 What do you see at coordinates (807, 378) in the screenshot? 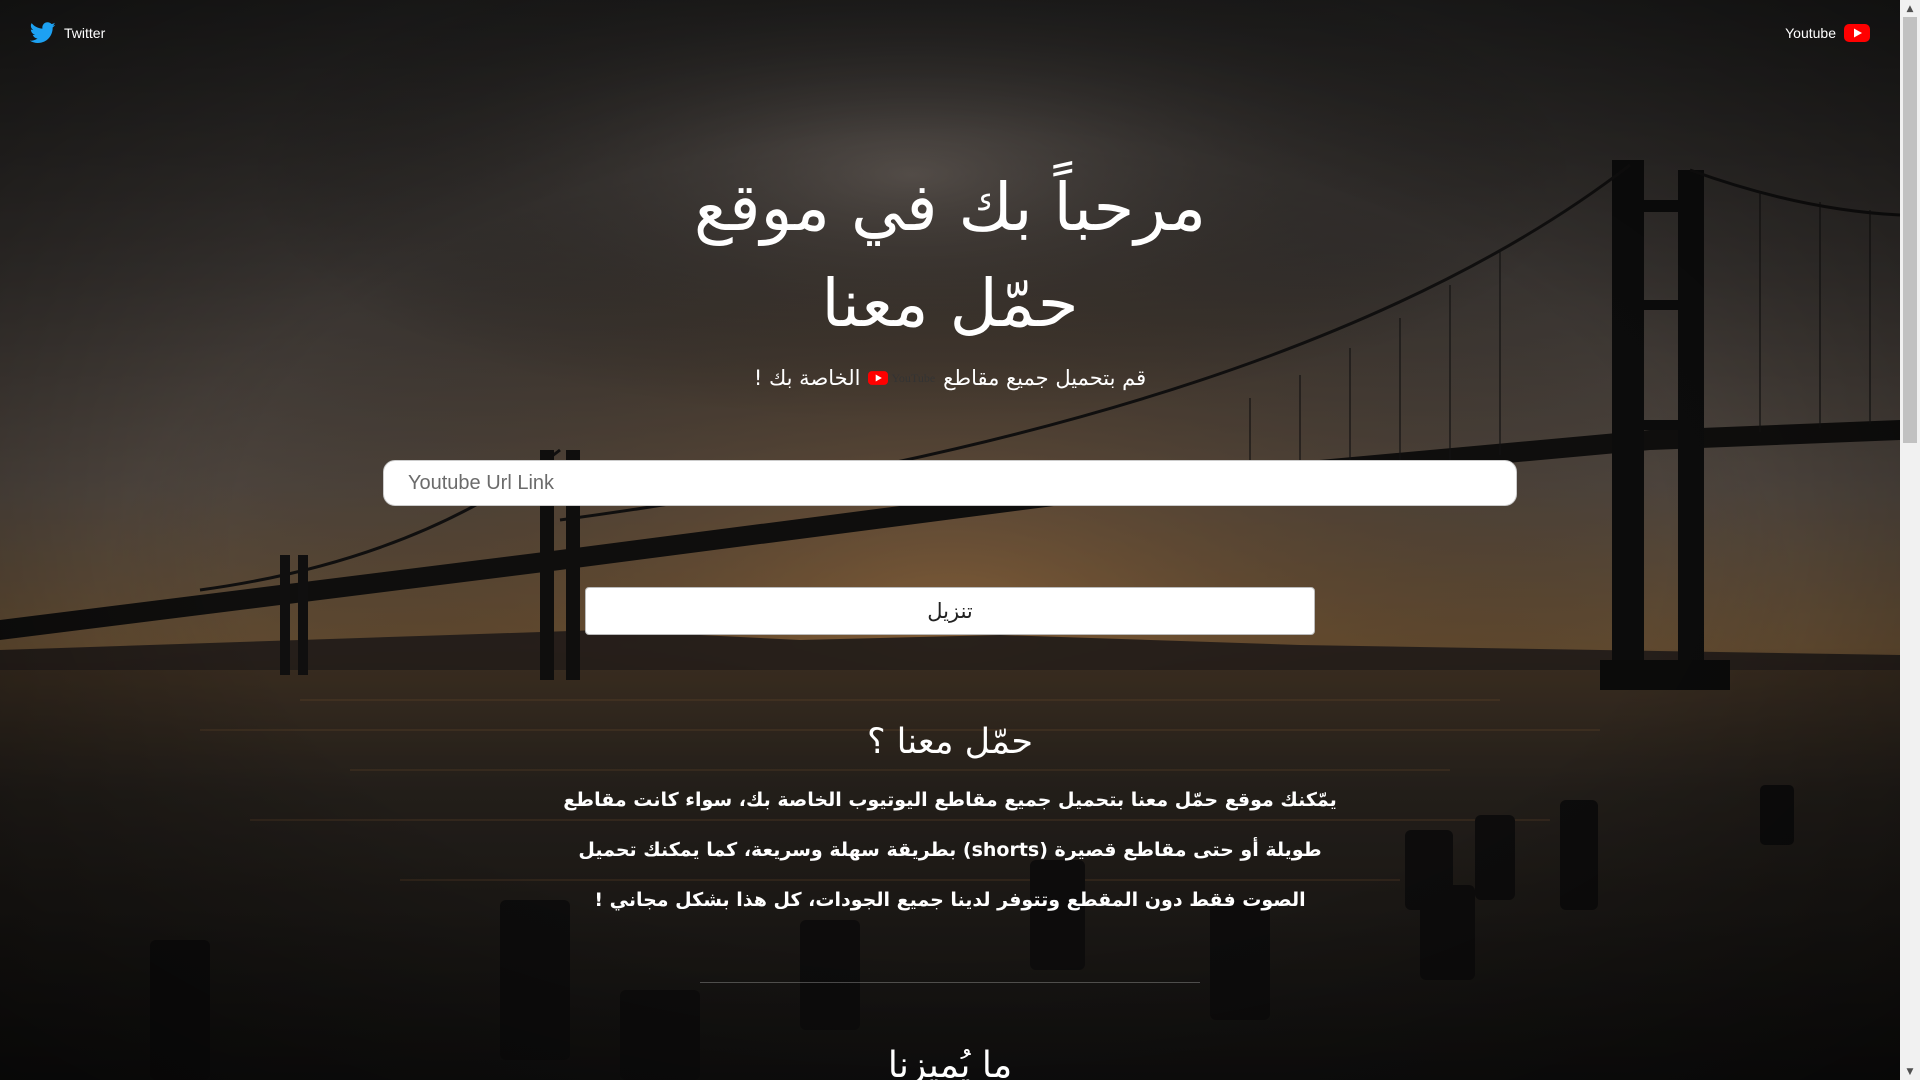
I see `subtitle-after: الخاصة بك !` at bounding box center [807, 378].